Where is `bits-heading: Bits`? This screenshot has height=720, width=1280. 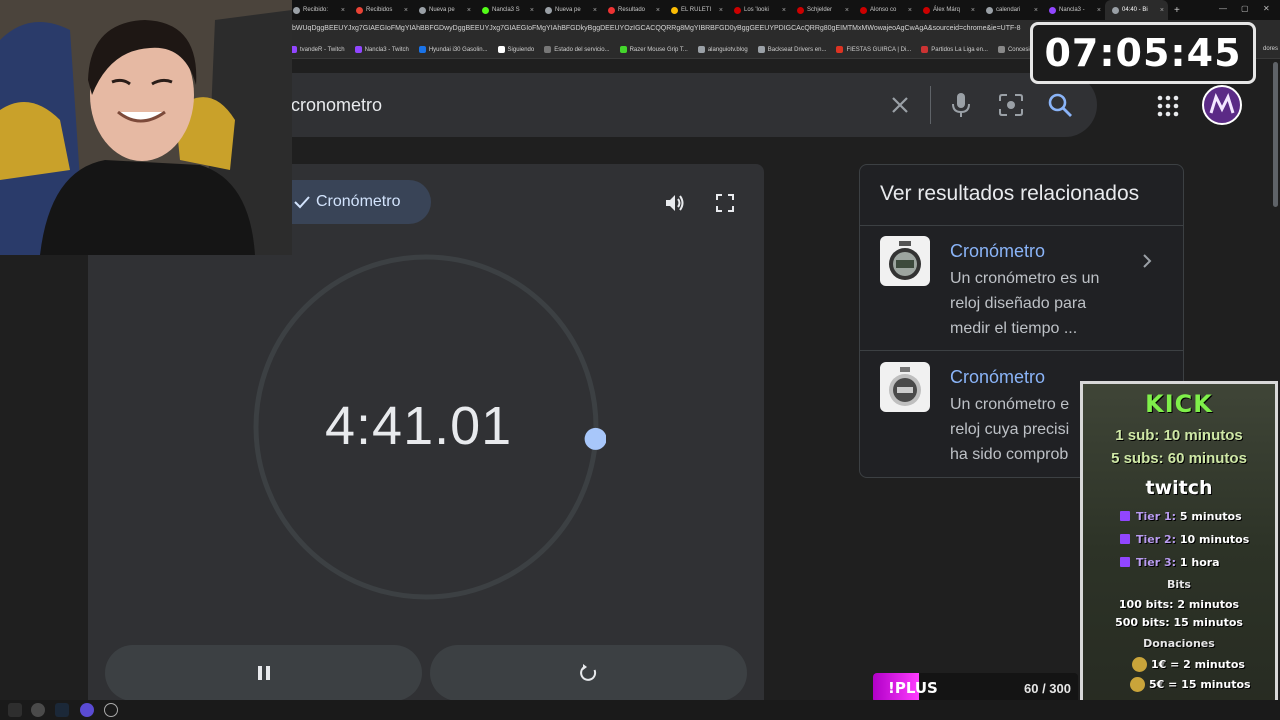
bits-heading: Bits is located at coordinates (1179, 584).